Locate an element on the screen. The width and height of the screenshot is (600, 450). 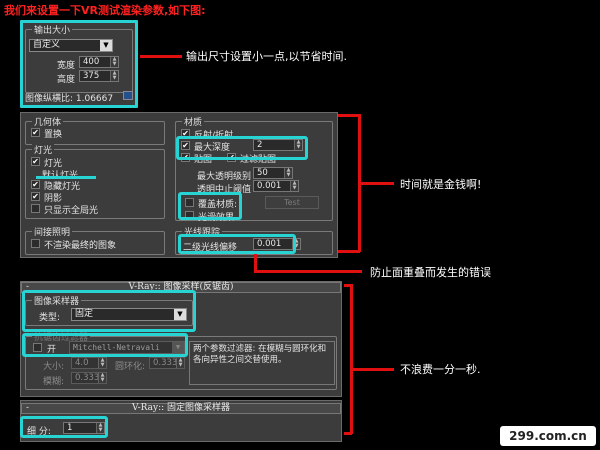
aa-size-spinner: 4.0 ▲ ▼ is located at coordinates (89, 363).